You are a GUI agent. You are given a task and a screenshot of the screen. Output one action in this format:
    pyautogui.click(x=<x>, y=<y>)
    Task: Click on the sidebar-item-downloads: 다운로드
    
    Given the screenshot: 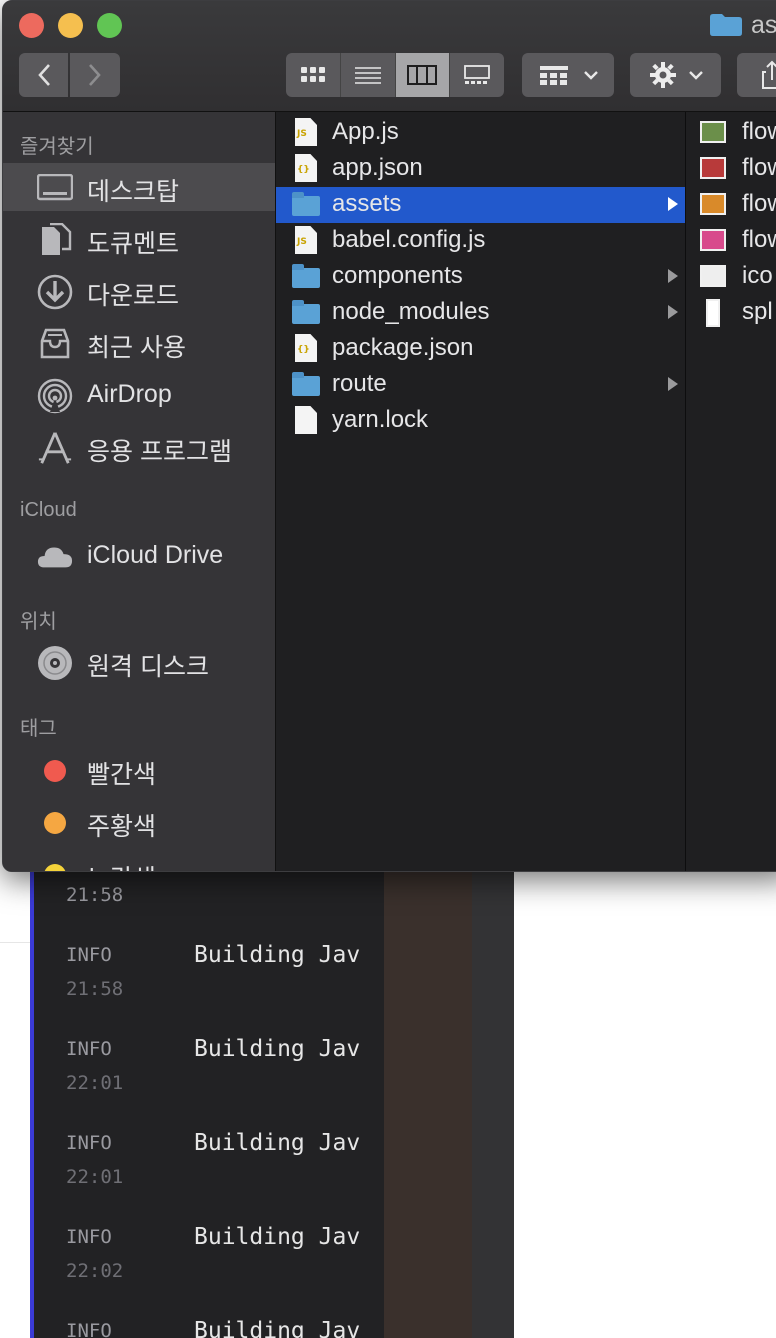 What is the action you would take?
    pyautogui.click(x=139, y=291)
    